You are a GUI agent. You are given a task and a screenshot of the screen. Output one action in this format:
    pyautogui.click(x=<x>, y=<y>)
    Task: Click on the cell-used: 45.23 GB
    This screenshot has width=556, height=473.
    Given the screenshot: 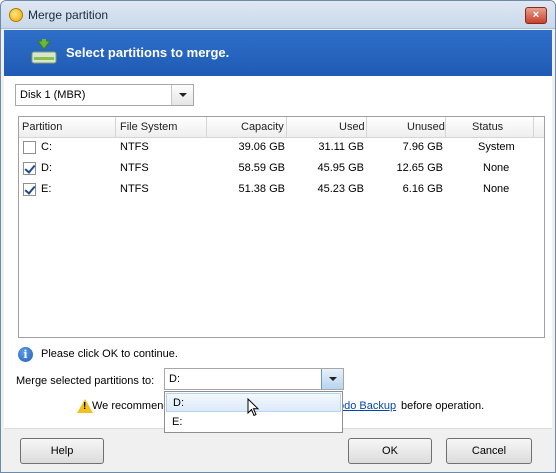 What is the action you would take?
    pyautogui.click(x=340, y=189)
    